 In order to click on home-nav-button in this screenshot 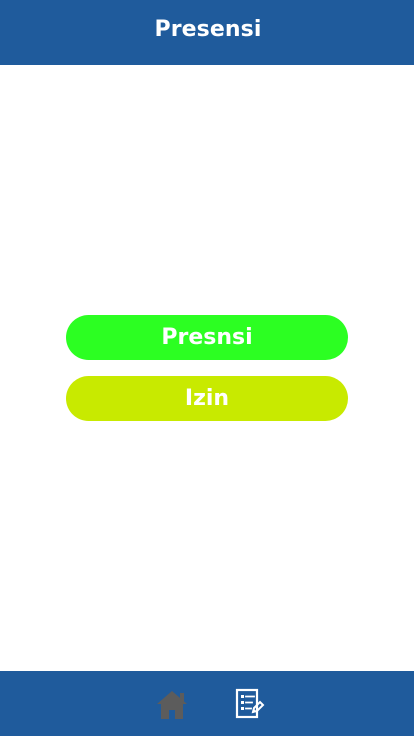, I will do `click(172, 704)`.